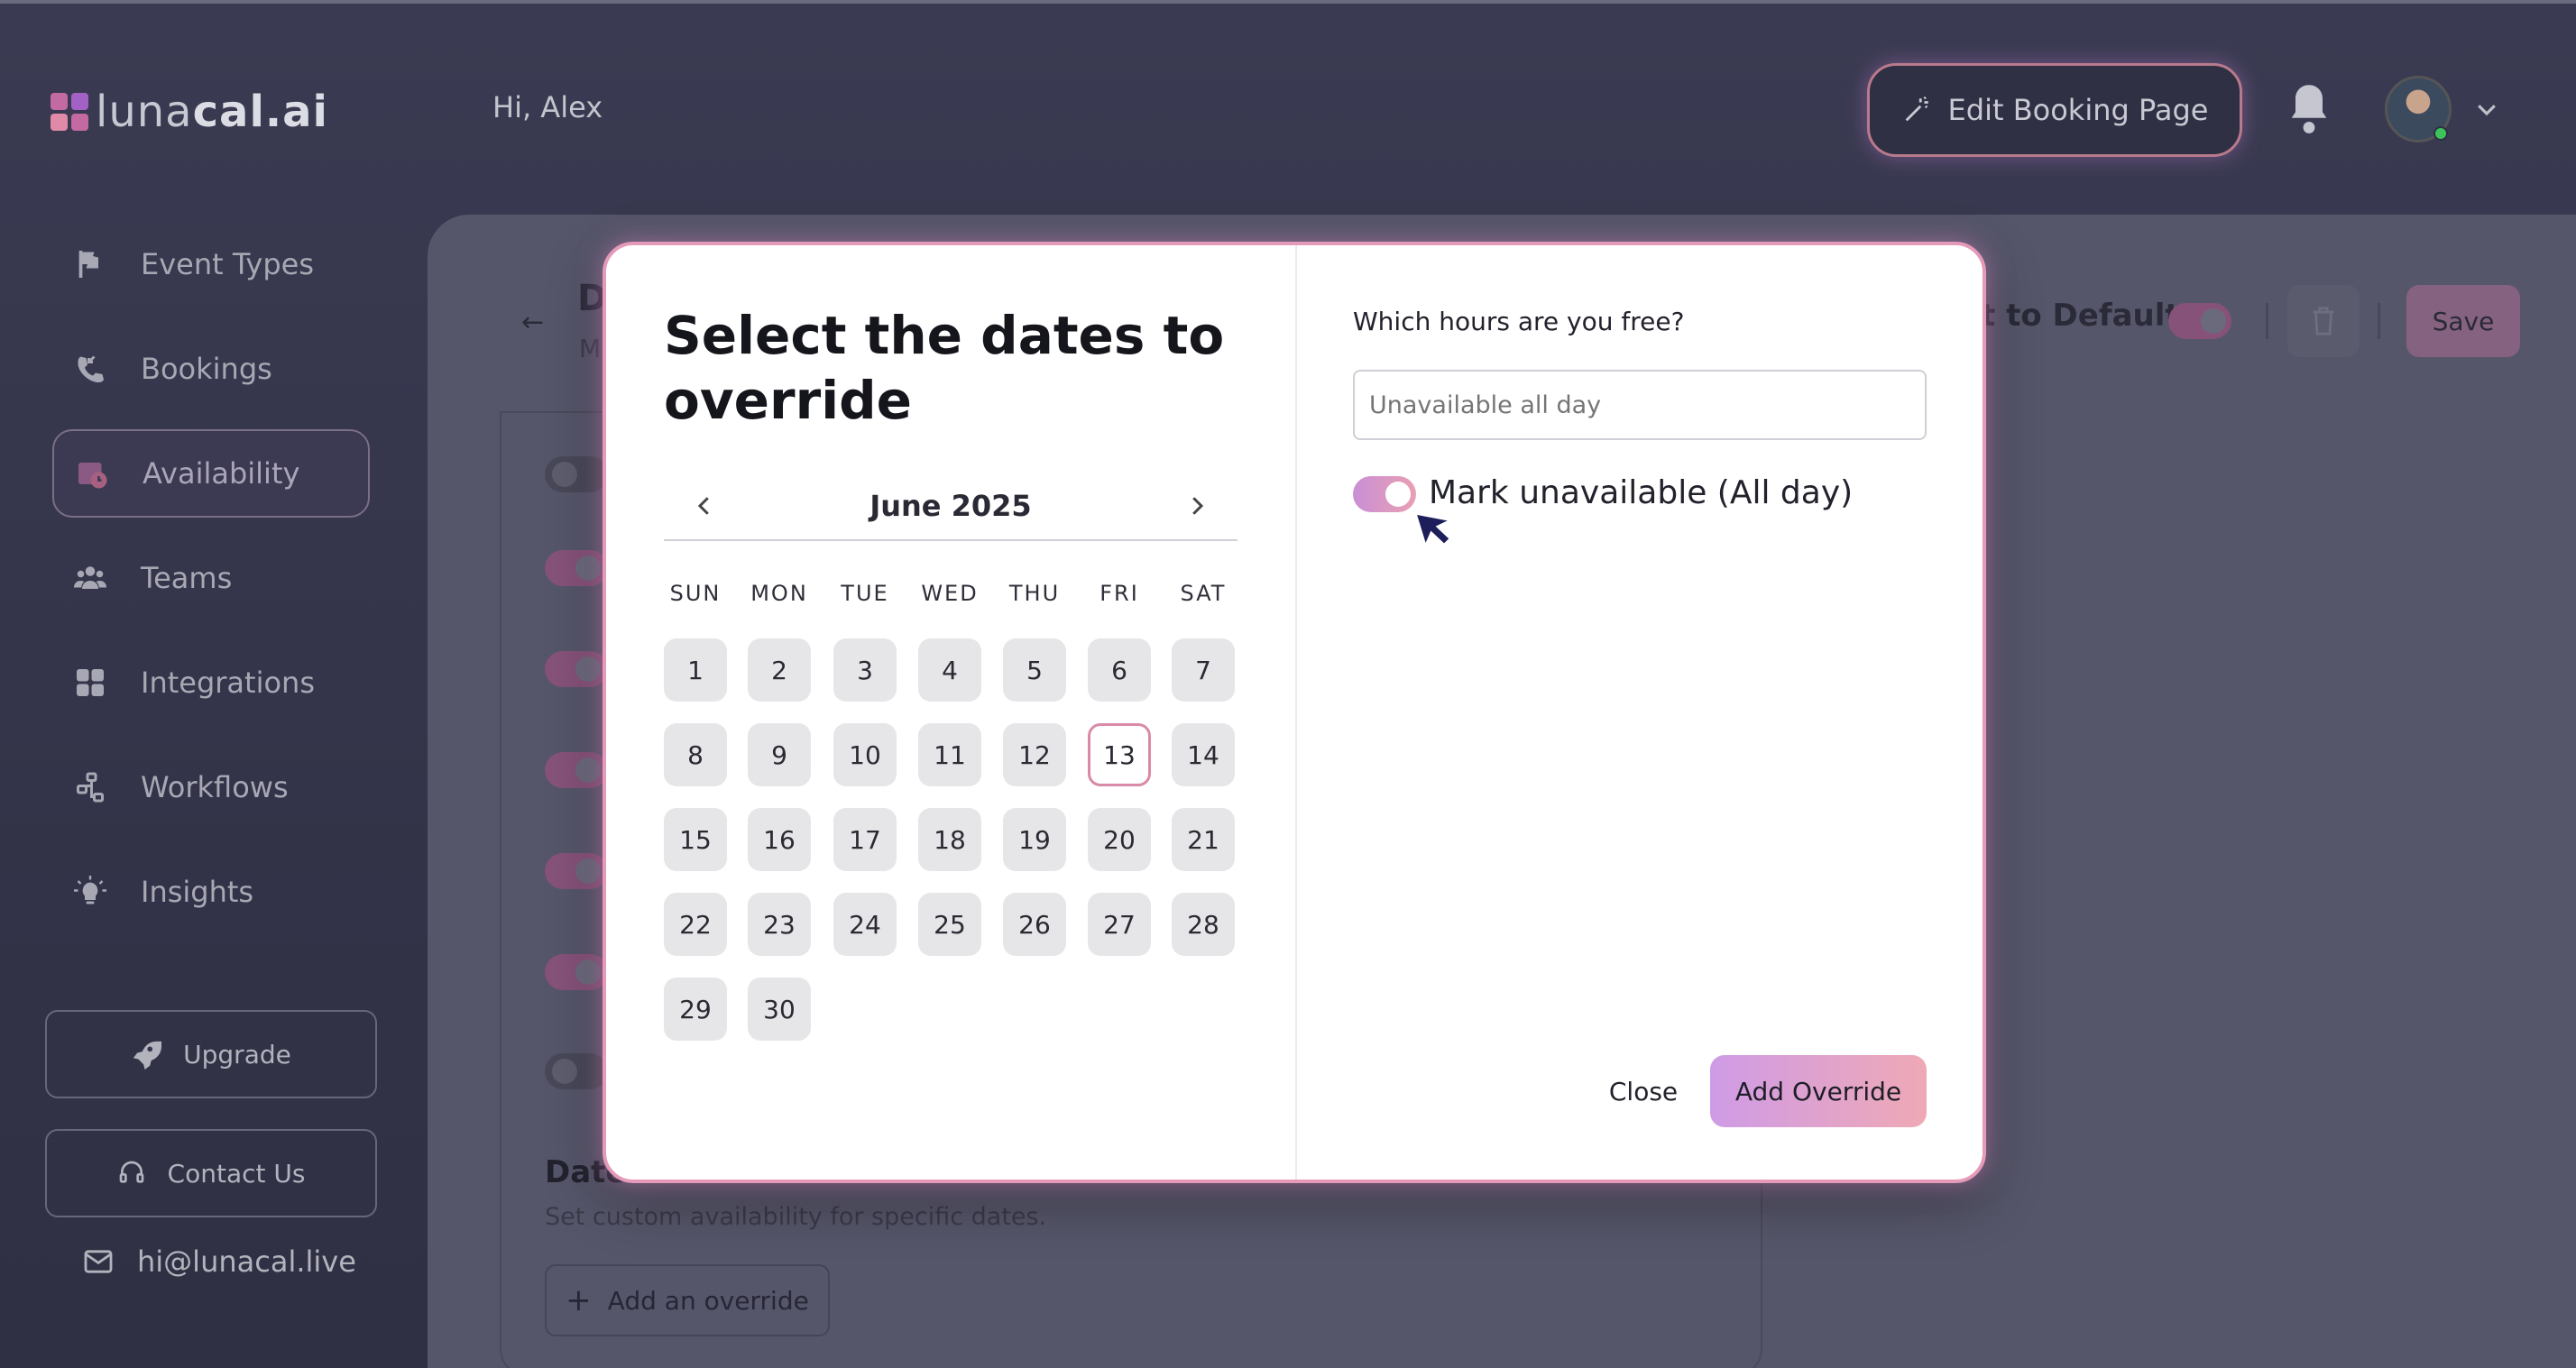 Image resolution: width=2576 pixels, height=1368 pixels. I want to click on calendar-day: 17, so click(865, 839).